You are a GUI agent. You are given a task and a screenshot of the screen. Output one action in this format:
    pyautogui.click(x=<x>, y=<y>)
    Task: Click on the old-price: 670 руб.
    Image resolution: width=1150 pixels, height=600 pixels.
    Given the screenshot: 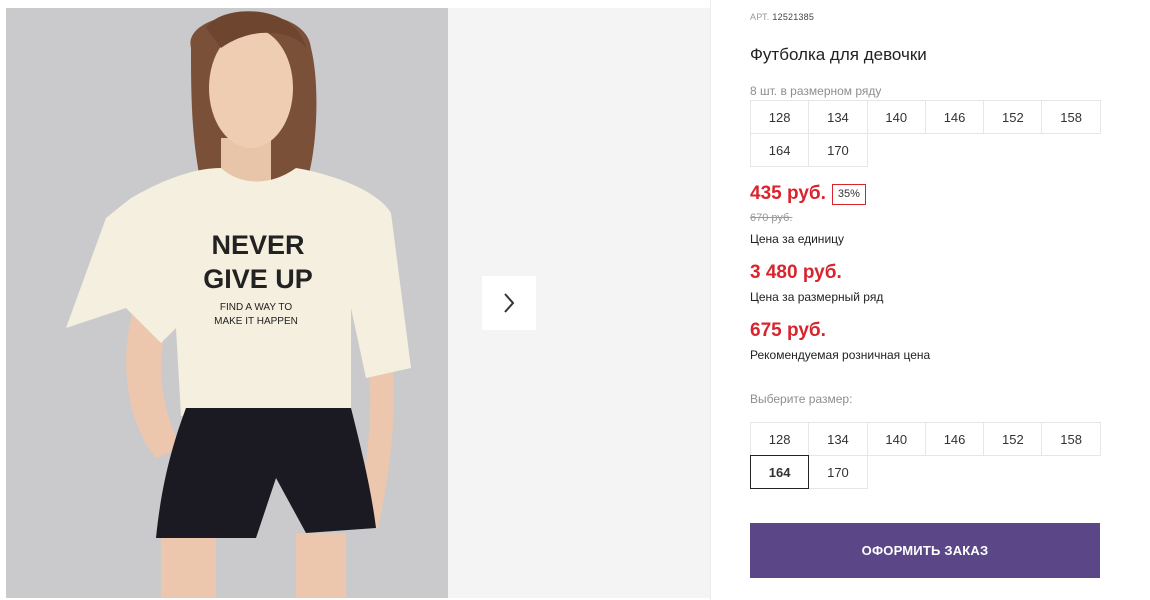 What is the action you would take?
    pyautogui.click(x=771, y=218)
    